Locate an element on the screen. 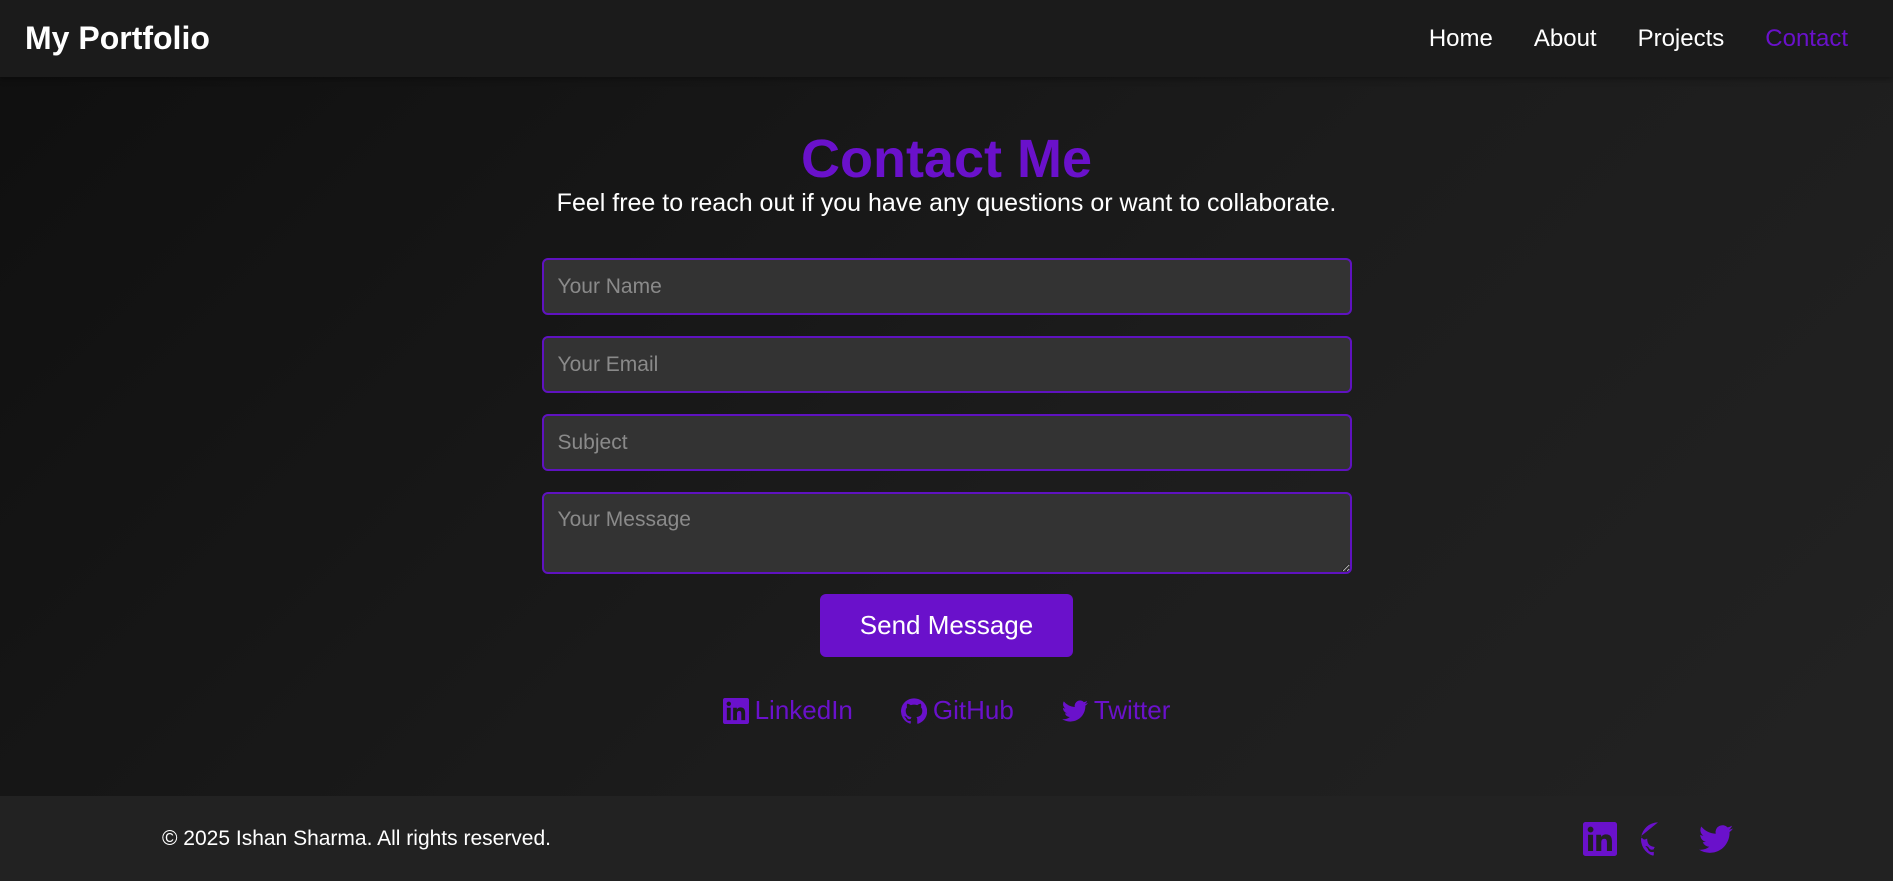 The width and height of the screenshot is (1893, 881). nav-link-contact: Contact is located at coordinates (1806, 39).